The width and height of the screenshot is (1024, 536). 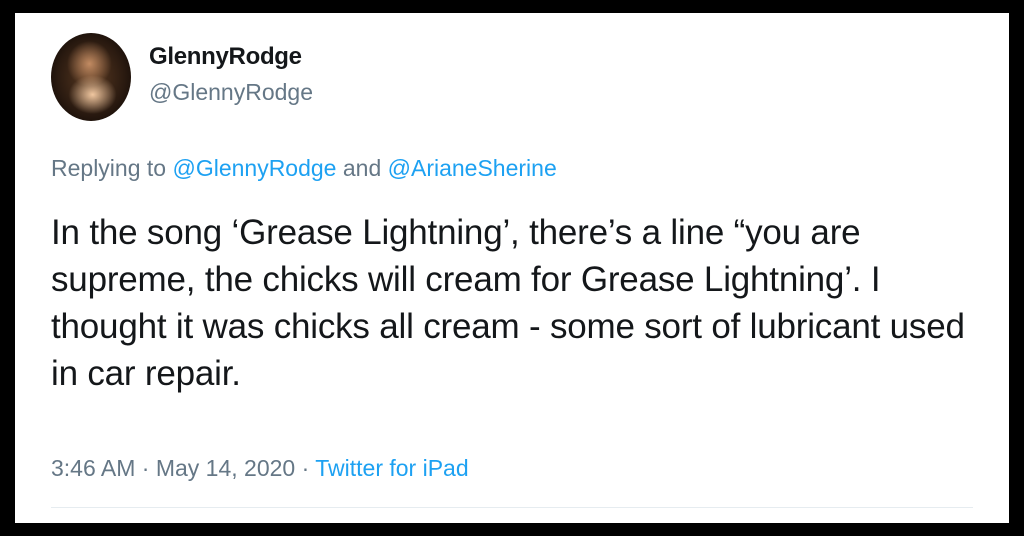 What do you see at coordinates (225, 468) in the screenshot?
I see `tweet-date: May 14, 2020` at bounding box center [225, 468].